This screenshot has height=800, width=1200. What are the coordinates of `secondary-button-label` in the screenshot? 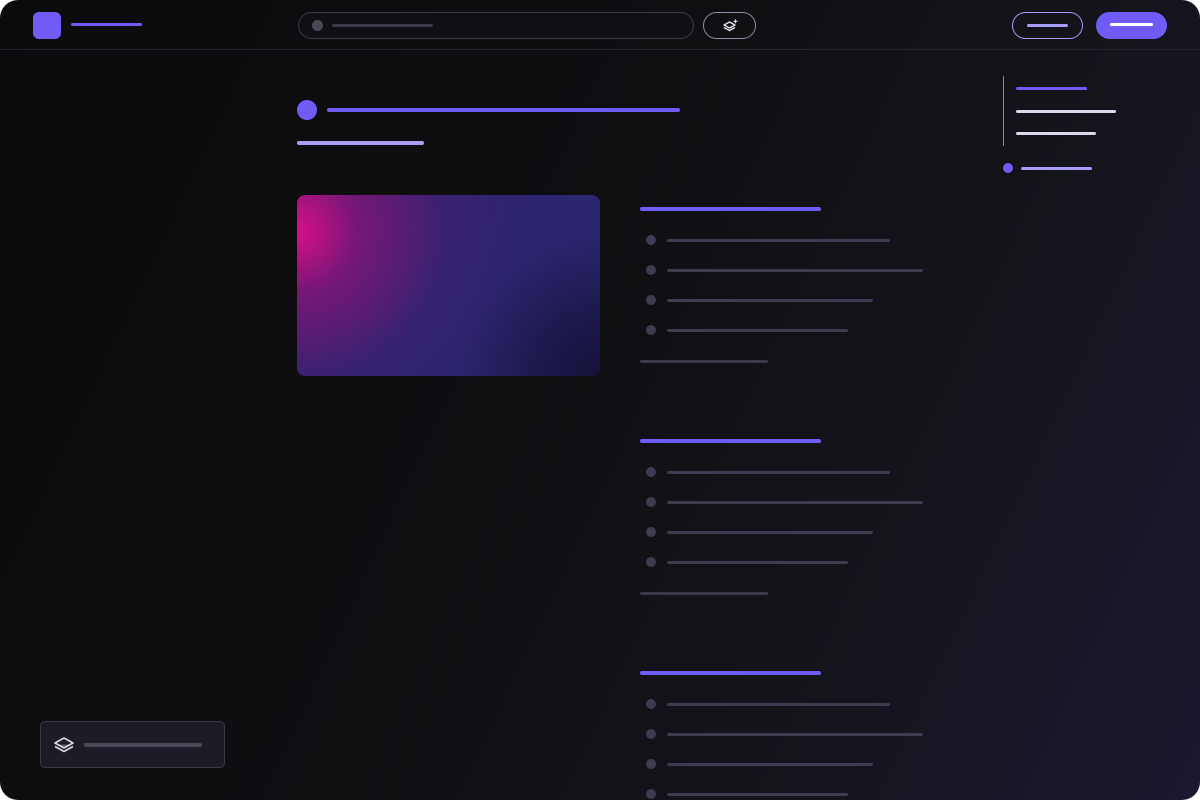 It's located at (1047, 25).